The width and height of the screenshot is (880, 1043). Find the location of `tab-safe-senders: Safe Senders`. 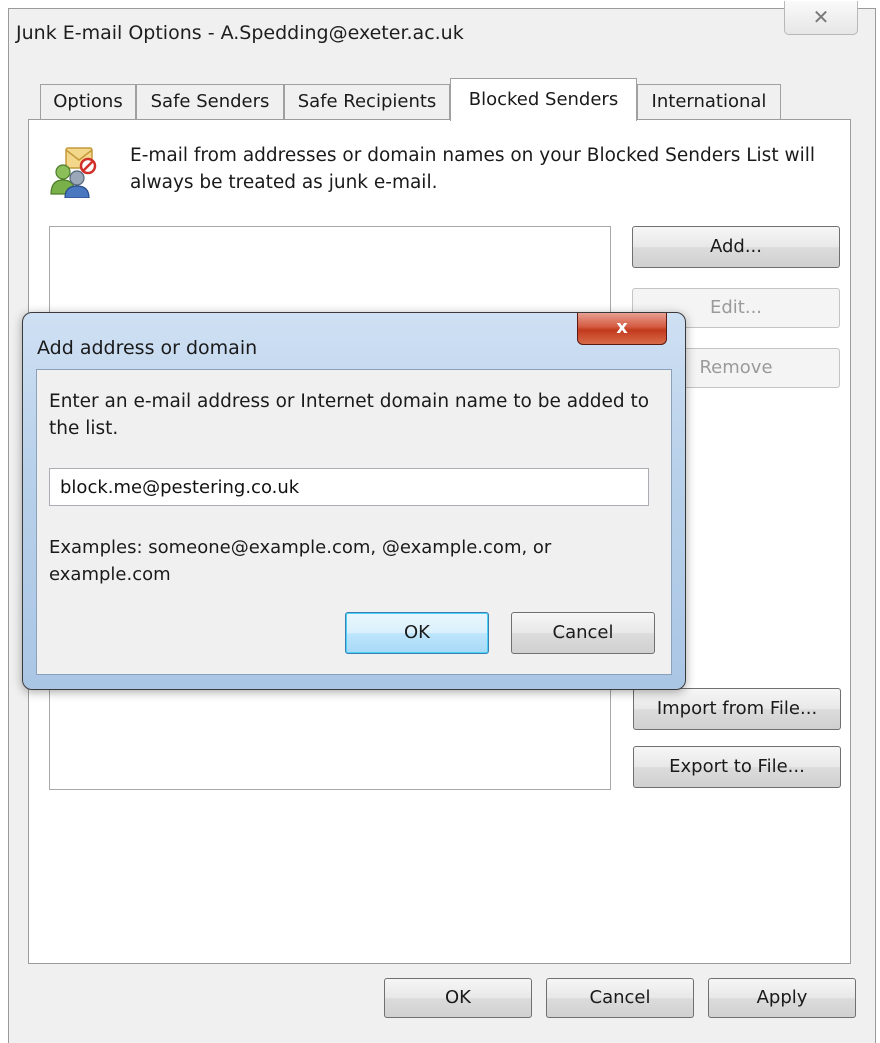

tab-safe-senders: Safe Senders is located at coordinates (210, 102).